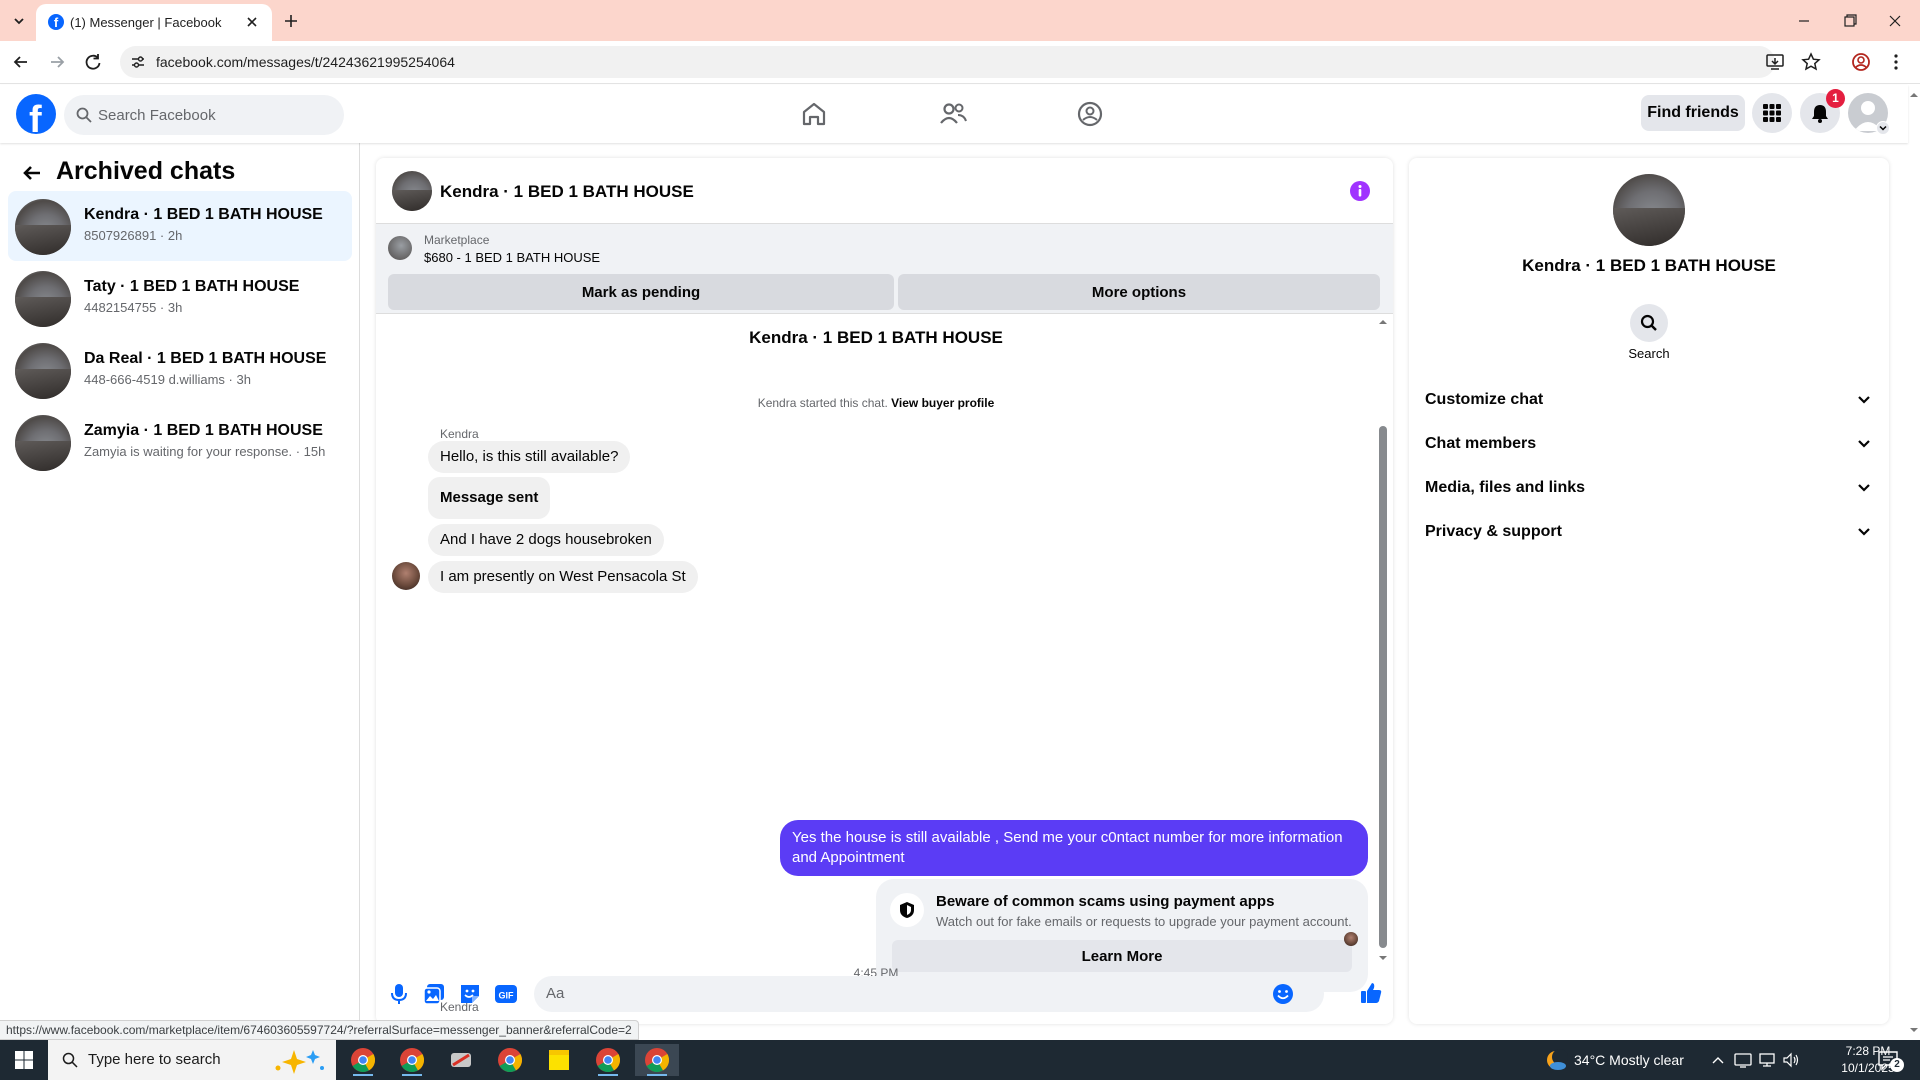  Describe the element at coordinates (1861, 62) in the screenshot. I see `profile-icon` at that location.